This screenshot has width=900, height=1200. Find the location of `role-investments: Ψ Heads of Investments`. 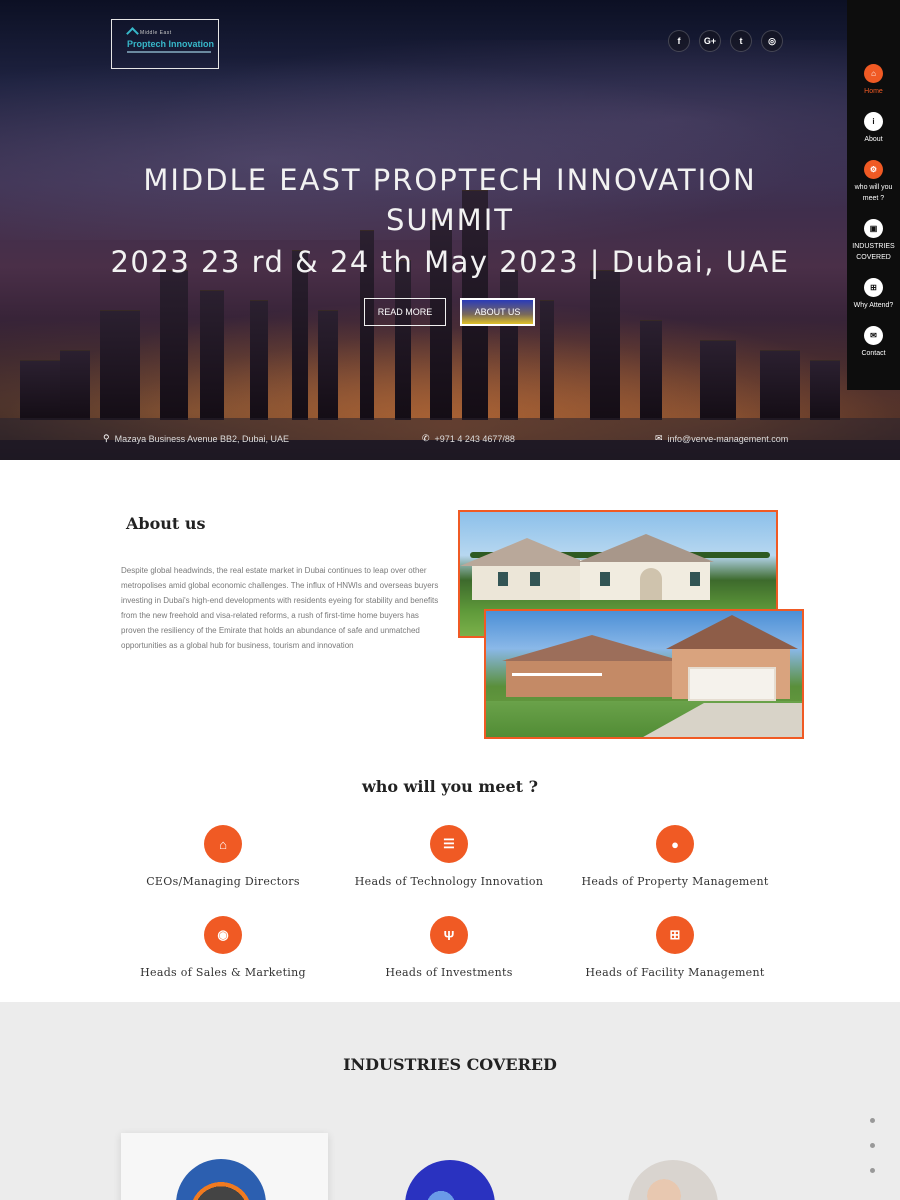

role-investments: Ψ Heads of Investments is located at coordinates (449, 947).